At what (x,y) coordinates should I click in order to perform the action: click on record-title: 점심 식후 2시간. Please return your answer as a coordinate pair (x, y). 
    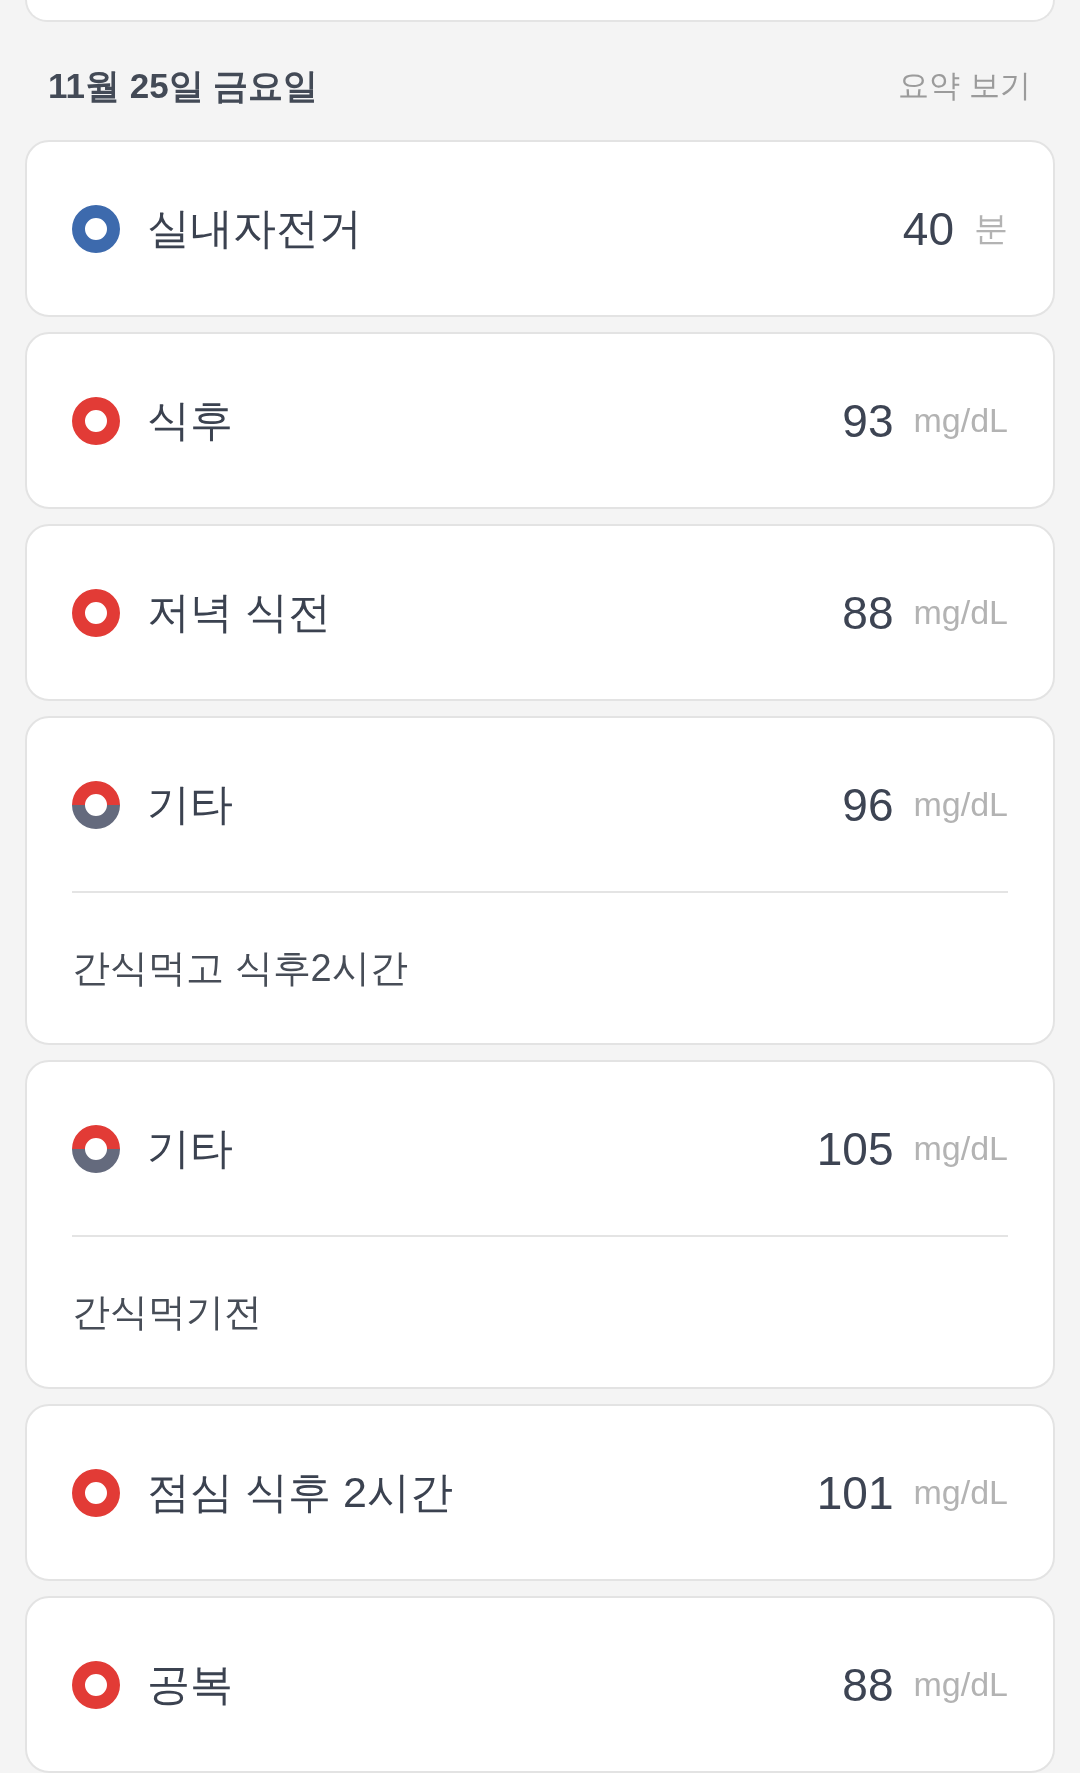
    Looking at the image, I should click on (300, 1492).